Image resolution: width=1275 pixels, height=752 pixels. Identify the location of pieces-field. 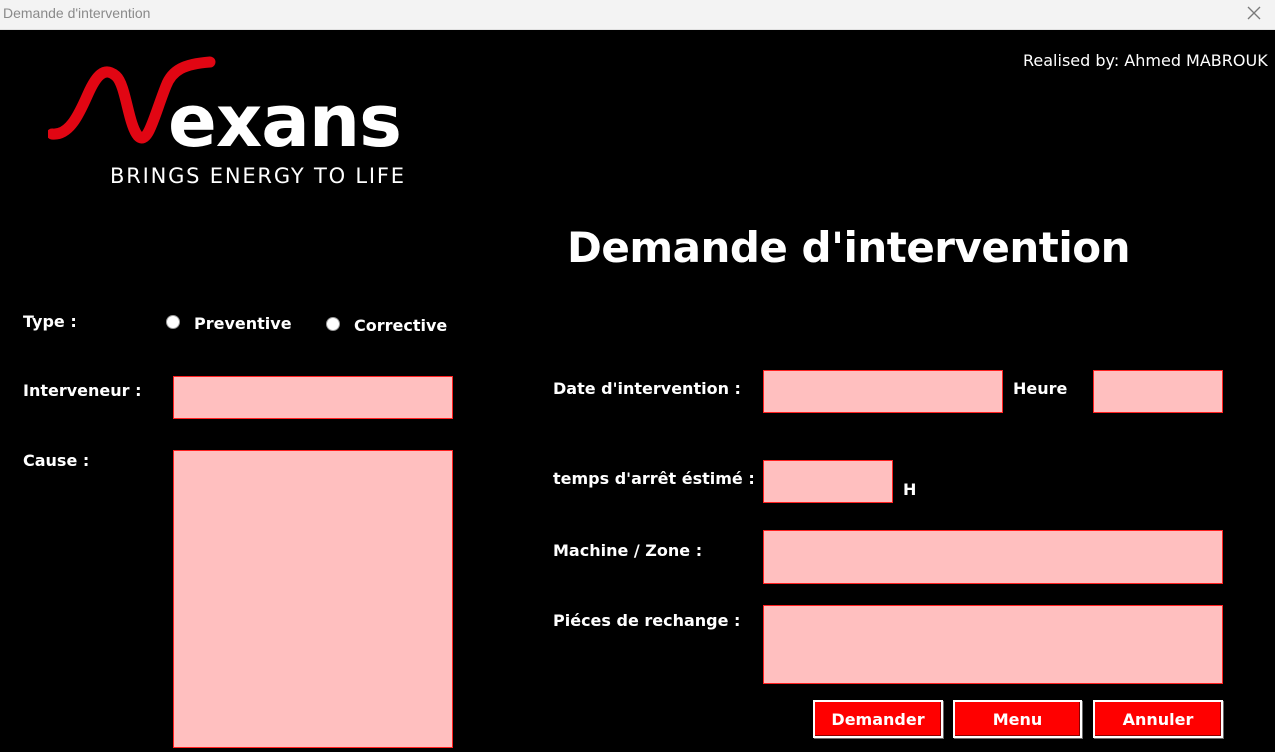
(993, 644).